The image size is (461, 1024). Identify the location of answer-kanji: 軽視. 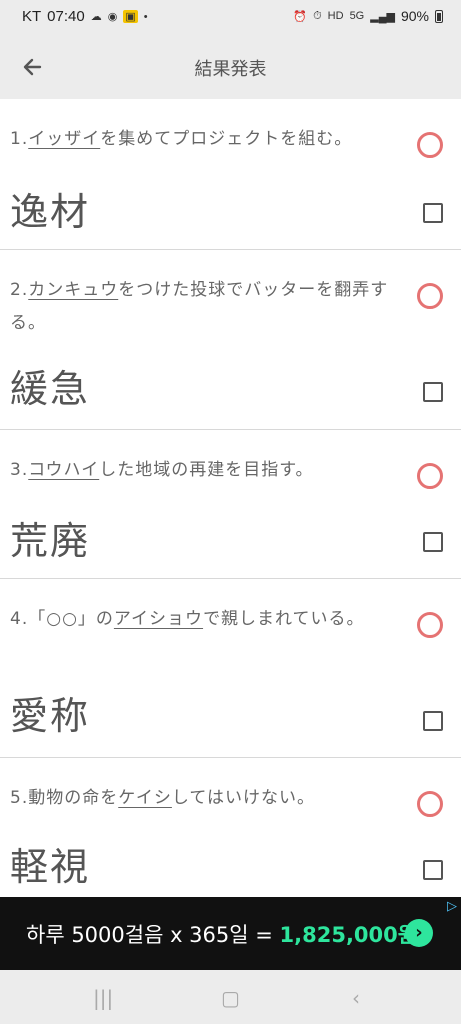
(50, 865).